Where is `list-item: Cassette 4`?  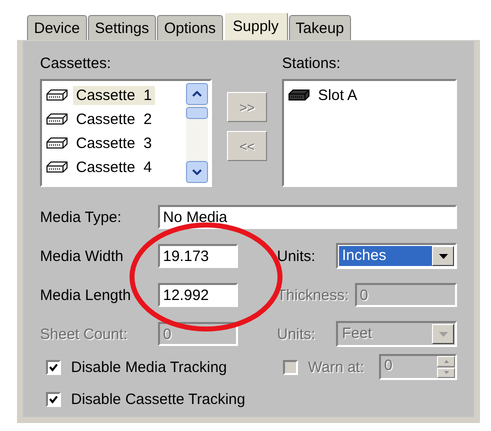 list-item: Cassette 4 is located at coordinates (115, 167).